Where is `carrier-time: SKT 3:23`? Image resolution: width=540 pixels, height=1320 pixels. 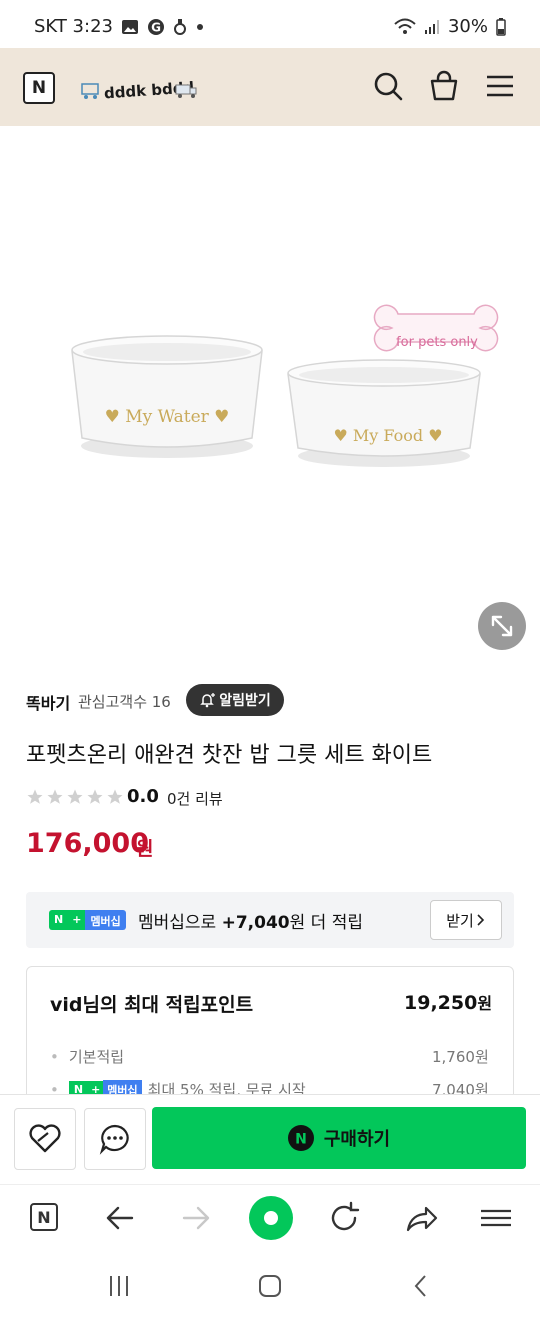 carrier-time: SKT 3:23 is located at coordinates (73, 26).